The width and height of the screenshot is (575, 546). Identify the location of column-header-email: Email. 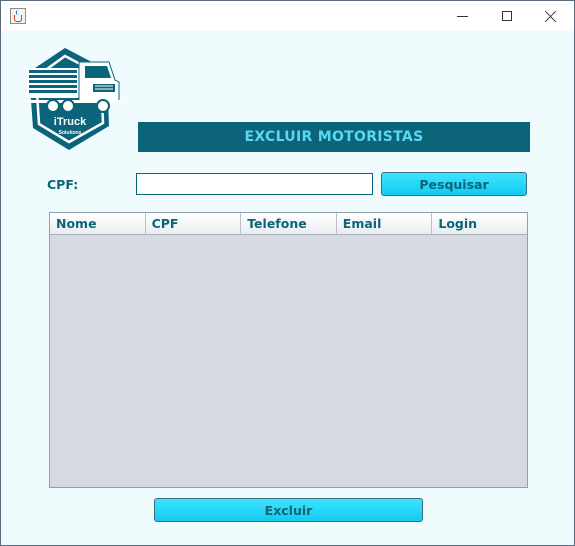
(385, 223).